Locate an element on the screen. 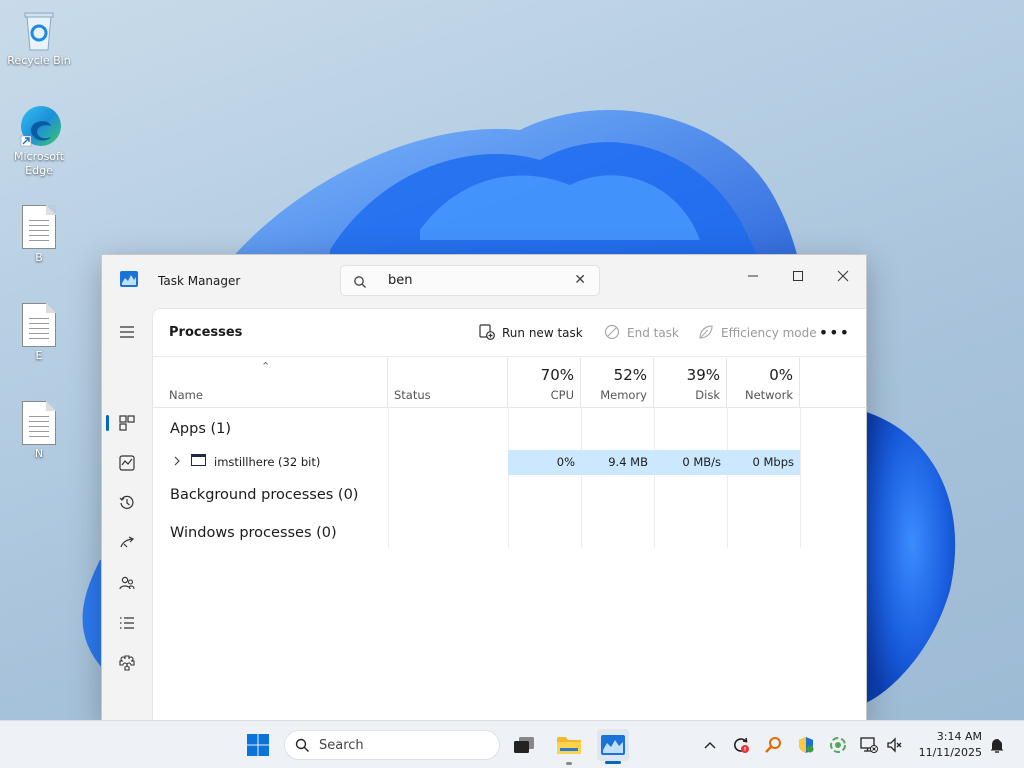 This screenshot has width=1024, height=768. app-tray-icon is located at coordinates (838, 745).